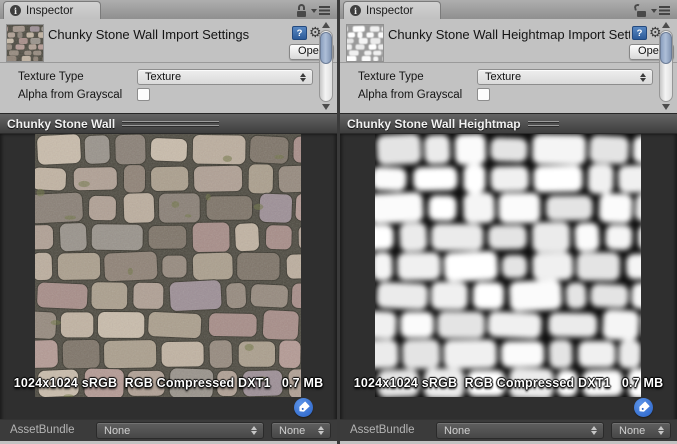  Describe the element at coordinates (434, 123) in the screenshot. I see `preview-title: Chunky Stone Wall Heightmap` at that location.